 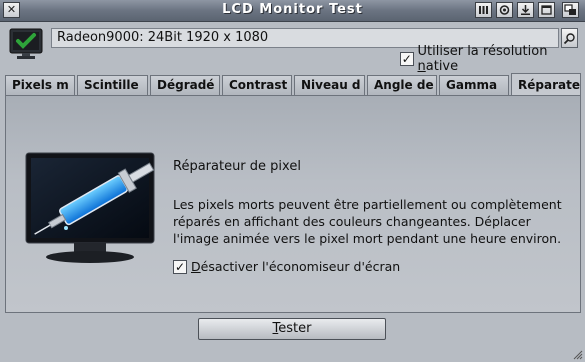 What do you see at coordinates (292, 11) in the screenshot?
I see `title-bar: ✕ LCD Monitor Test` at bounding box center [292, 11].